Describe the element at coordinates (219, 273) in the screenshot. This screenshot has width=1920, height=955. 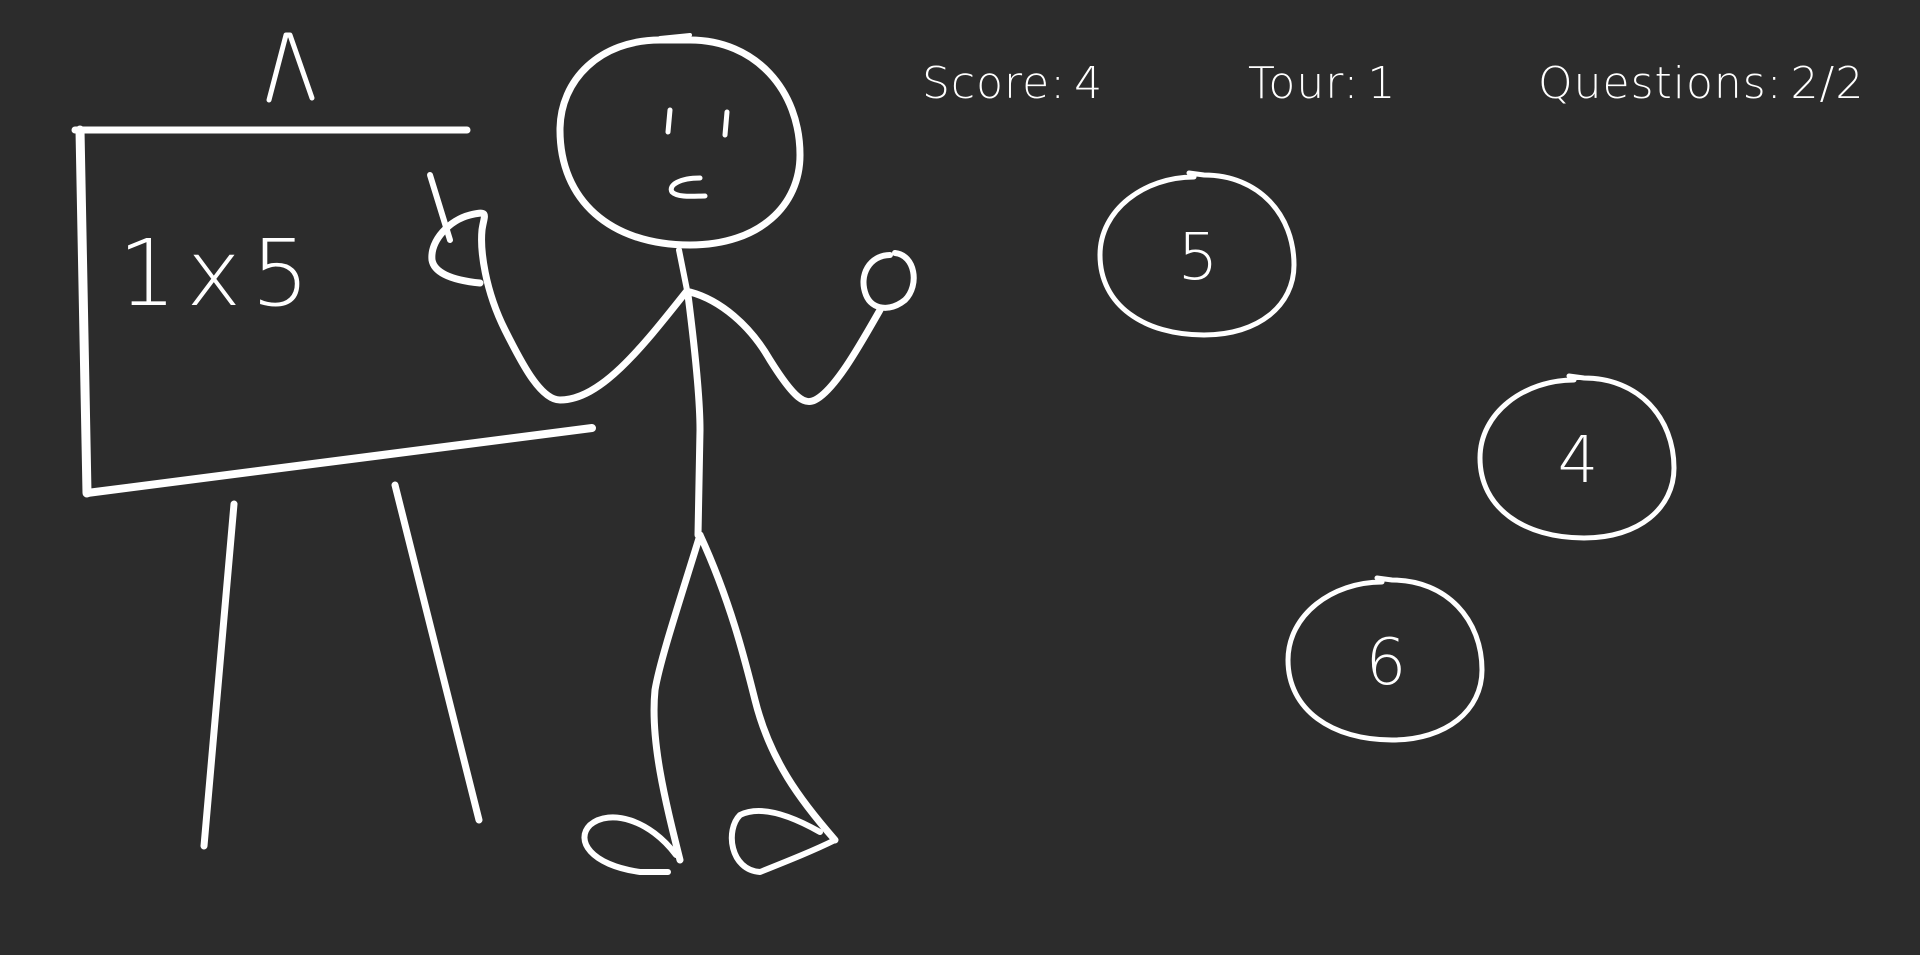
I see `board-question: 1x5` at that location.